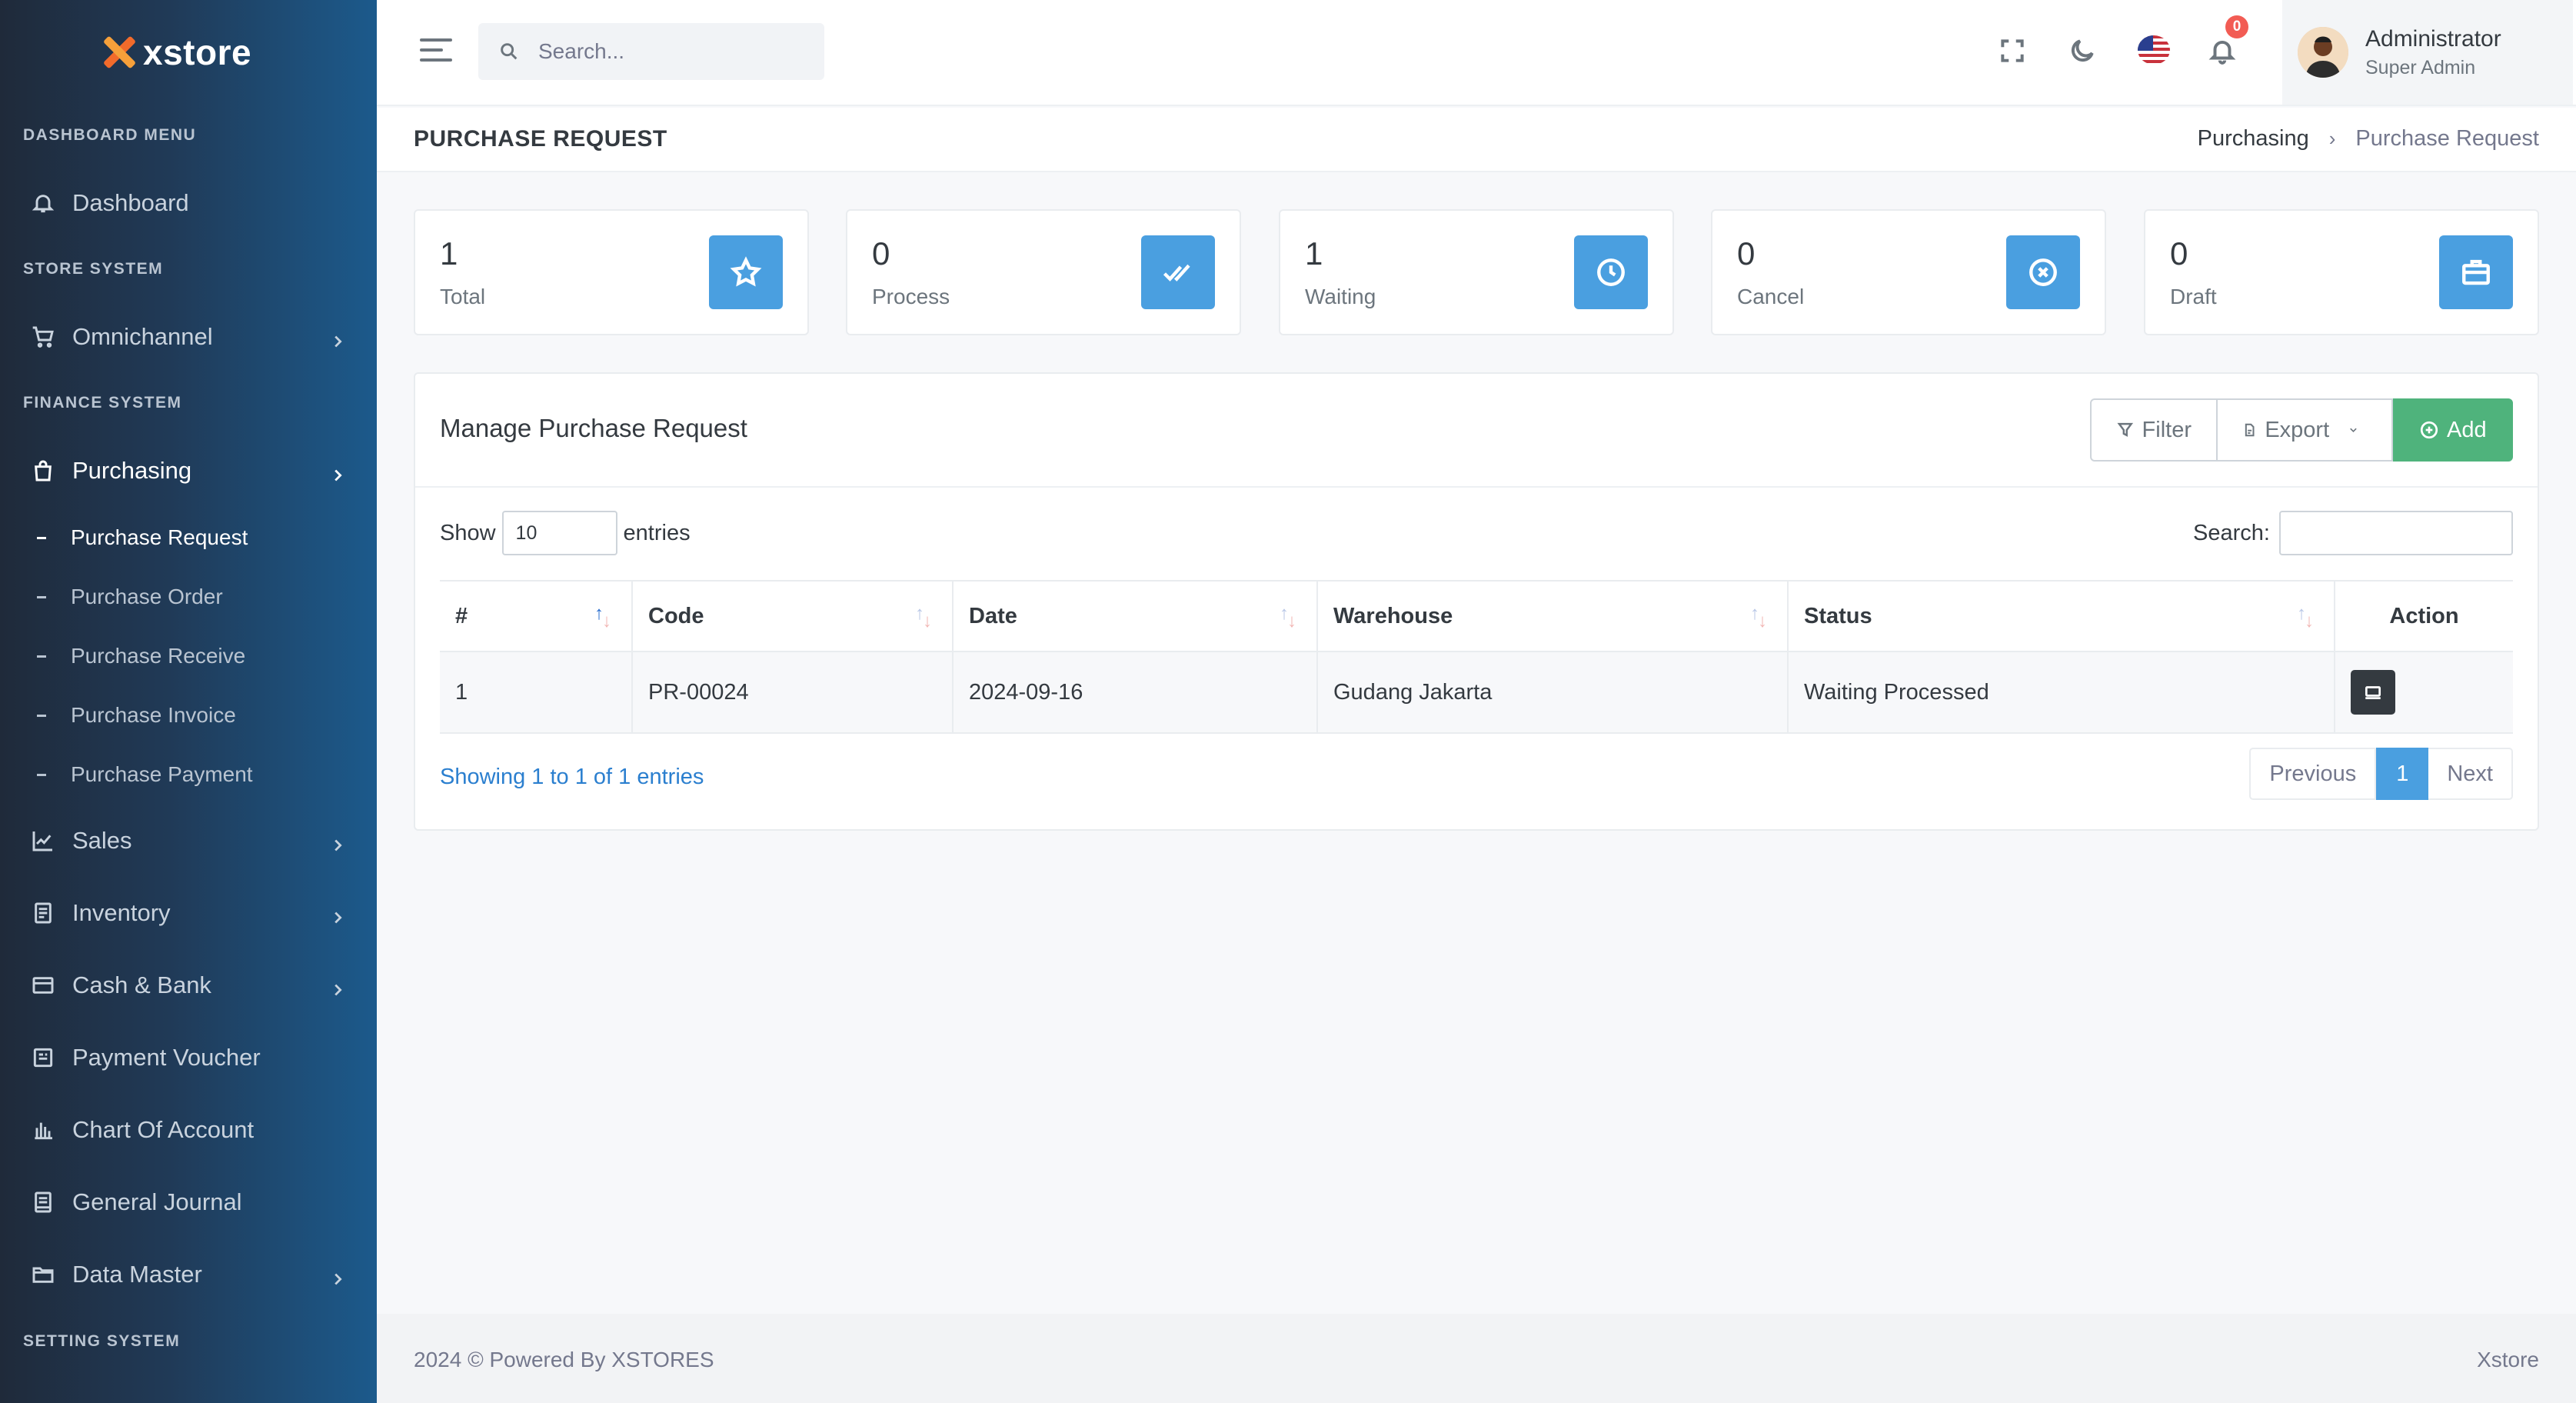 Image resolution: width=2576 pixels, height=1403 pixels. What do you see at coordinates (593, 428) in the screenshot?
I see `panel-title: Manage Purchase Request` at bounding box center [593, 428].